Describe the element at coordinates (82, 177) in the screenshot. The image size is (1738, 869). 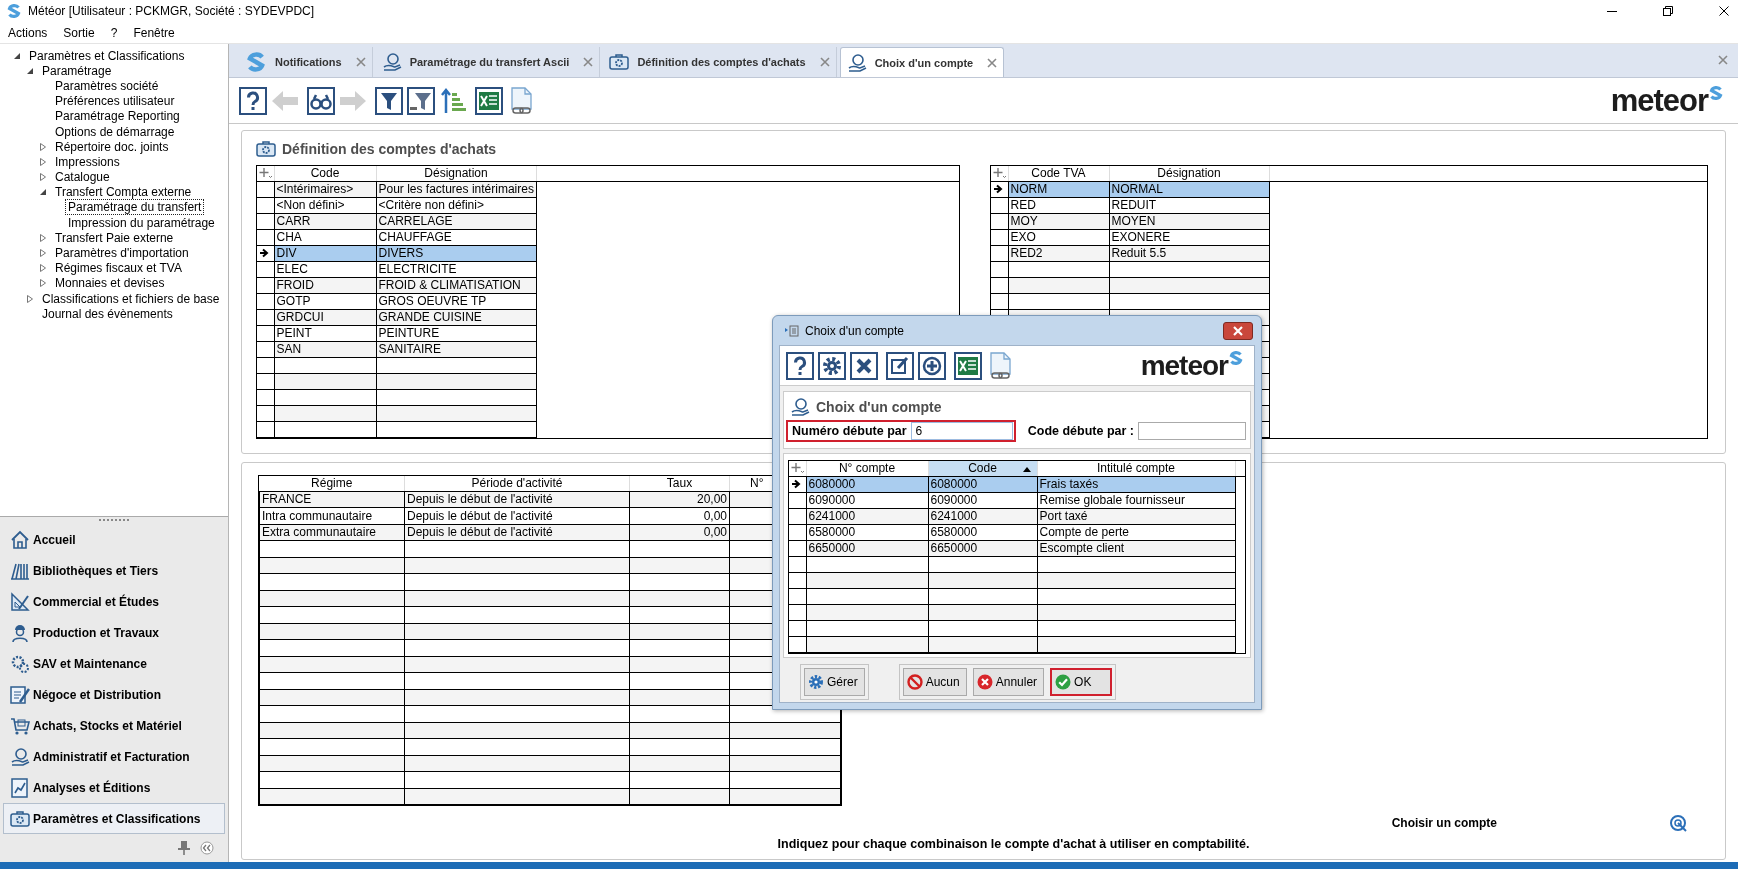
I see `tree-item: Catalogue` at that location.